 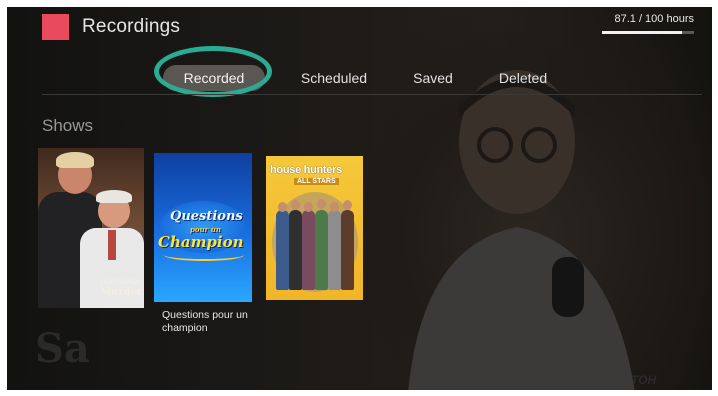 I want to click on tab-recorded: Recorded, so click(x=214, y=78).